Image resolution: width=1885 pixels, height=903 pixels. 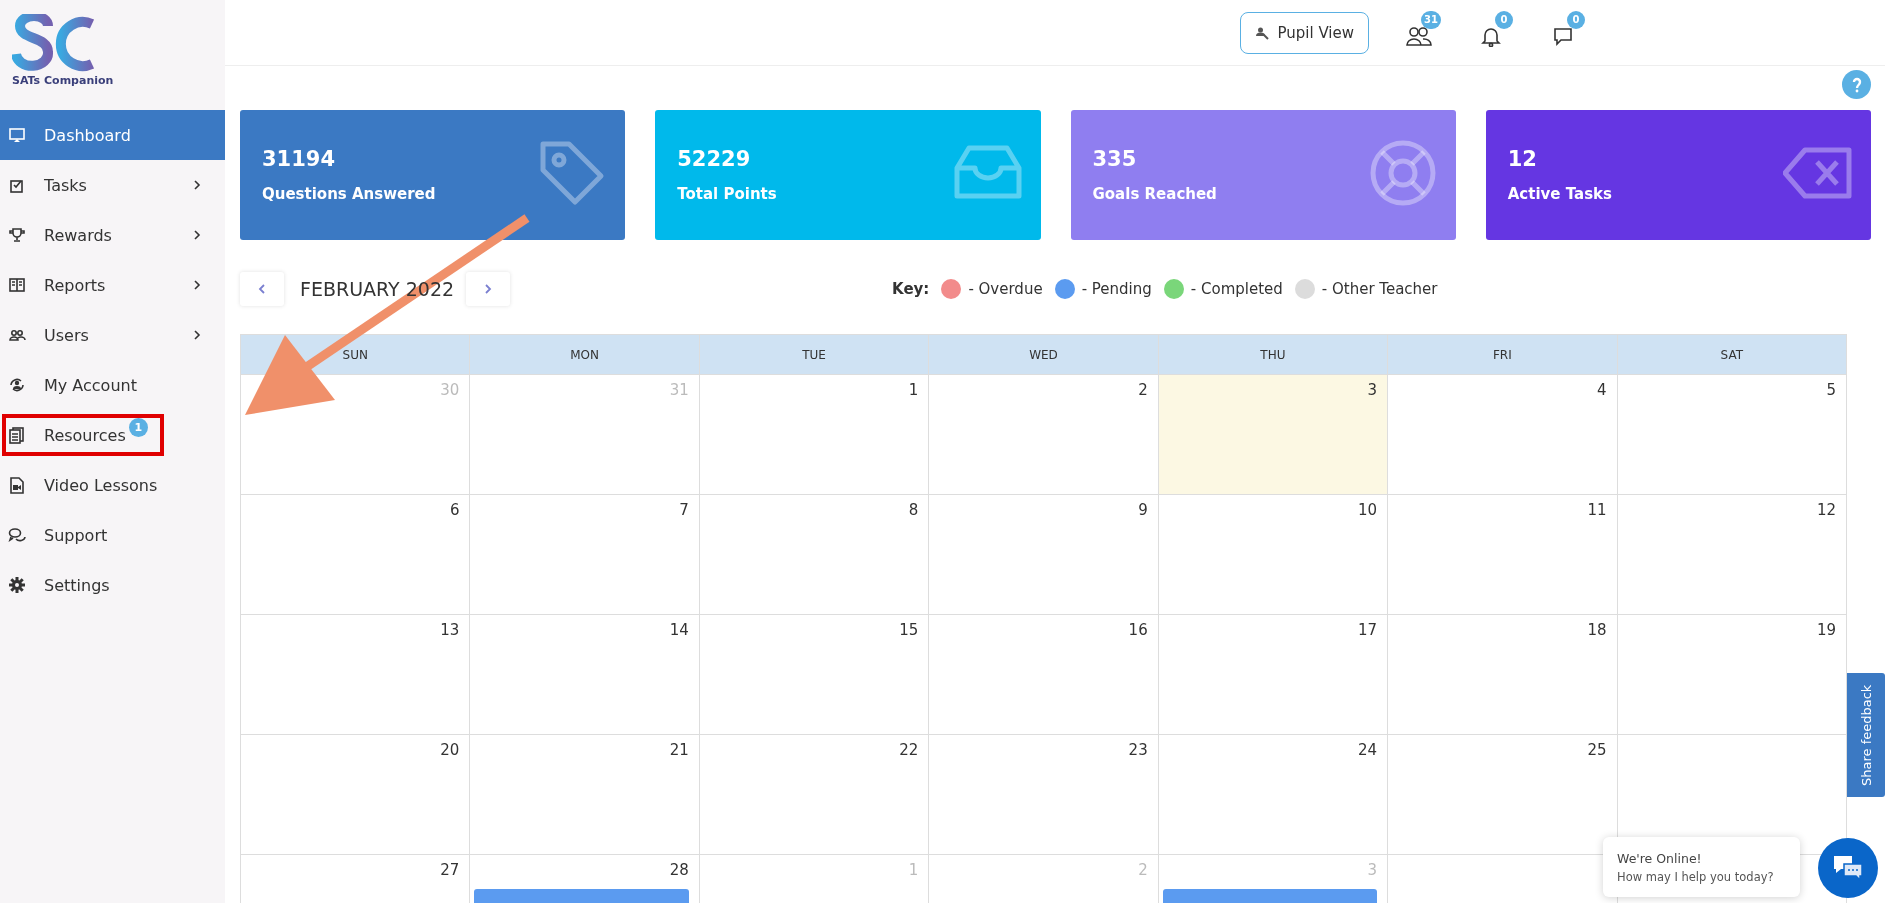 What do you see at coordinates (112, 135) in the screenshot?
I see `sidebar-item: Dashboard` at bounding box center [112, 135].